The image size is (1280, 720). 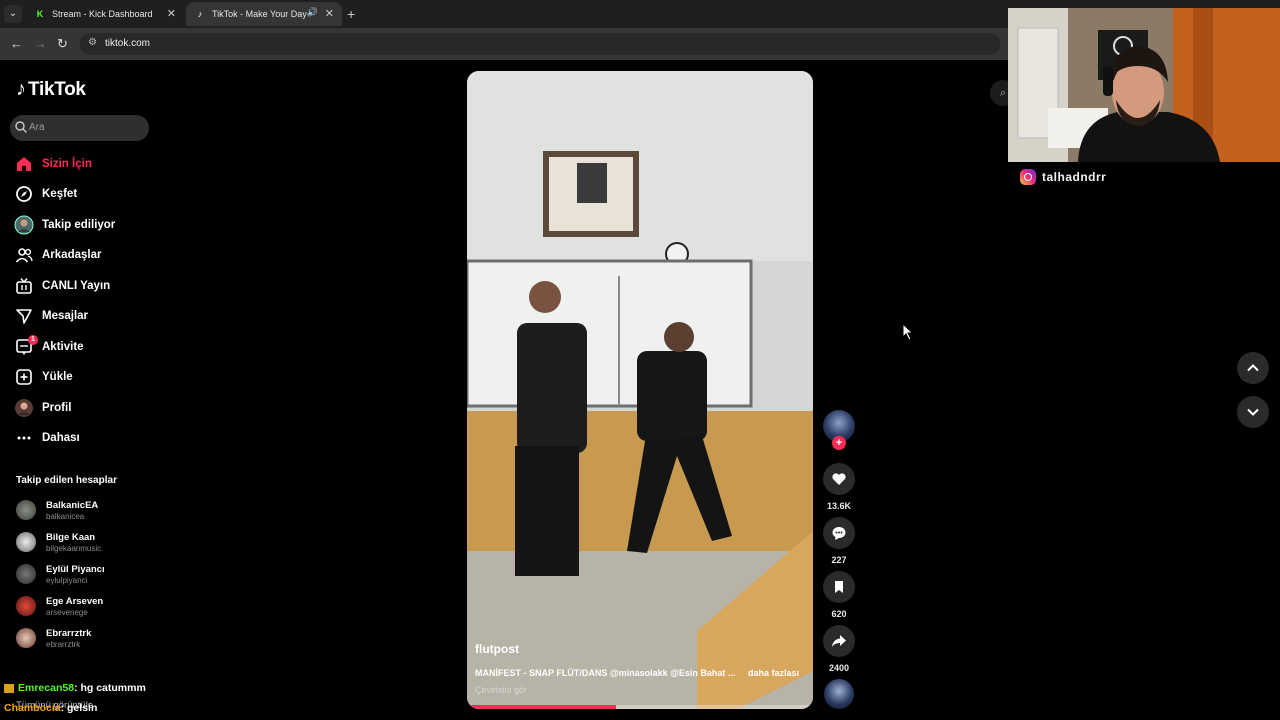 I want to click on account-name: Eylül Piyancı, so click(x=75, y=569).